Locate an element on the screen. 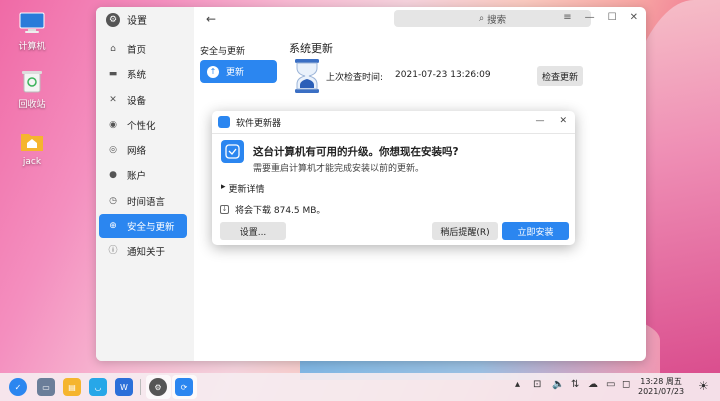 The width and height of the screenshot is (720, 401). settings-title: ⚙ 设置 is located at coordinates (126, 19).